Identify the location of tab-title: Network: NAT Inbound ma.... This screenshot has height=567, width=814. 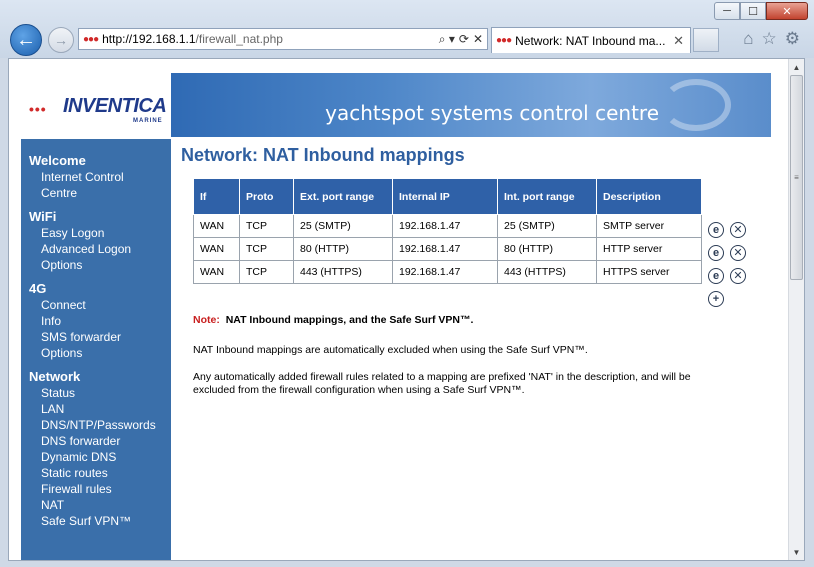
(590, 40).